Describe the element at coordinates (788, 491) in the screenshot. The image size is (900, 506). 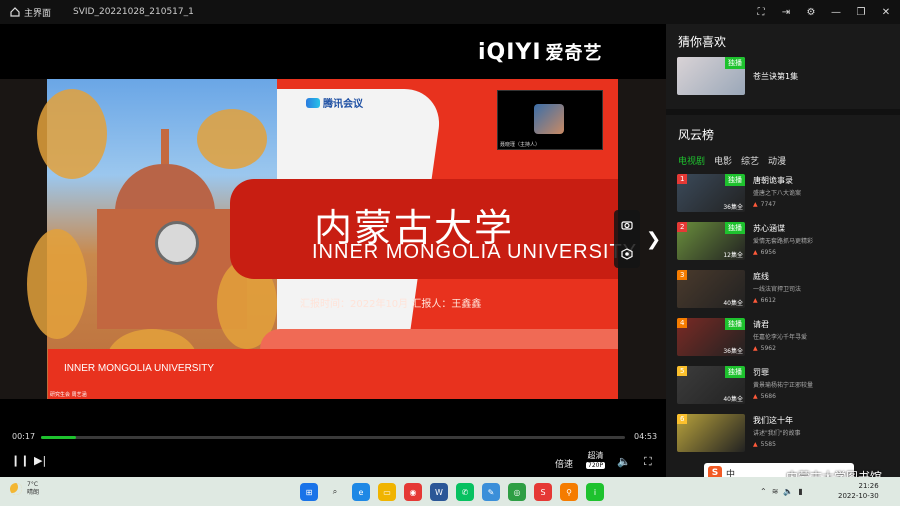
I see `speaker-icon: 🔈` at that location.